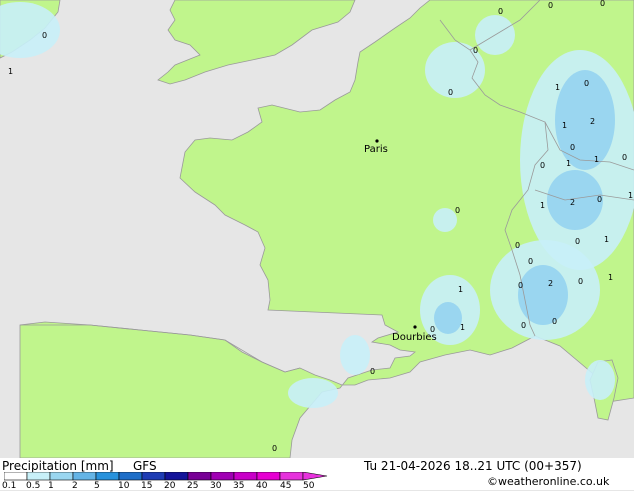  Describe the element at coordinates (145, 466) in the screenshot. I see `model-label: GFS` at that location.